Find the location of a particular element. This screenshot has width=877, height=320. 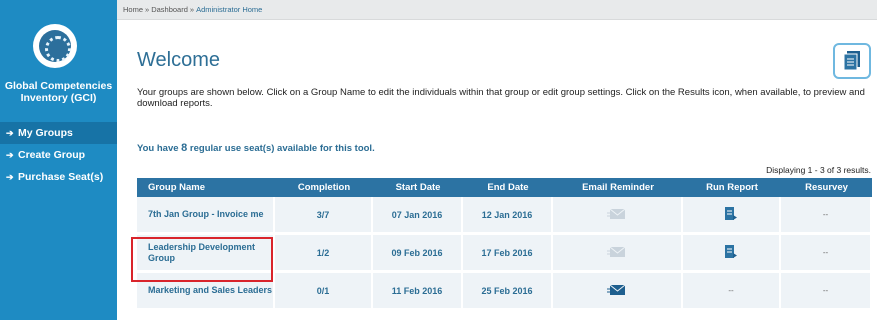

app-title: Global Competencies Inventory (GCI) is located at coordinates (58, 92).